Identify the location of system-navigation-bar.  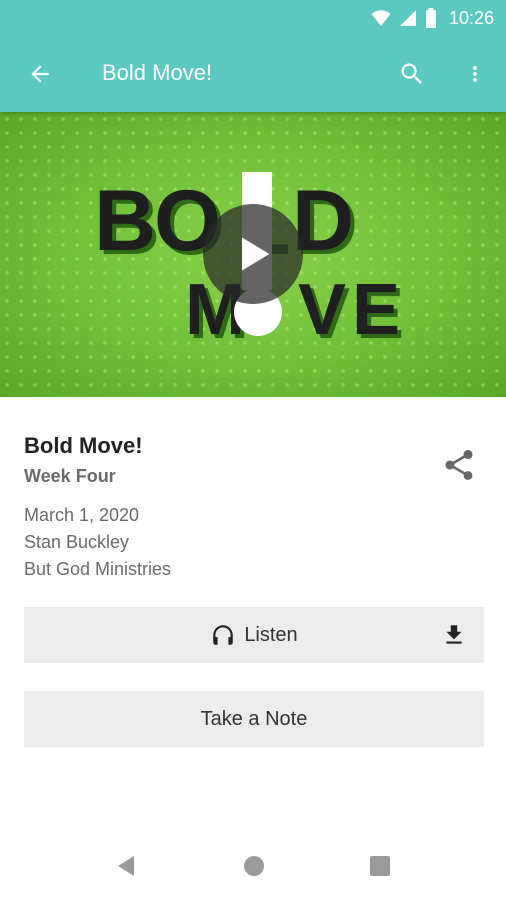
(253, 865).